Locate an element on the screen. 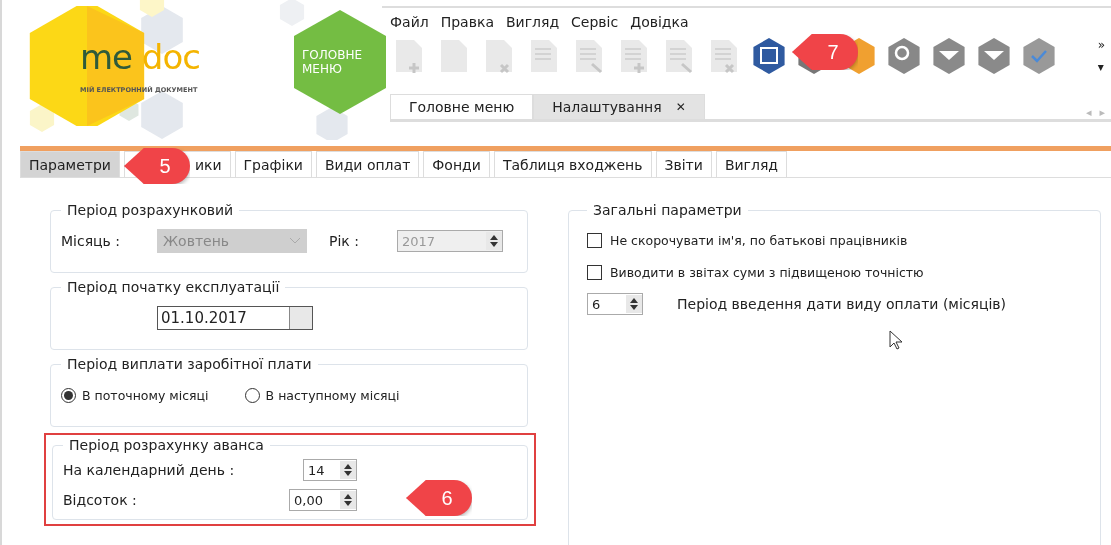 Image resolution: width=1111 pixels, height=545 pixels. group-title: Період розрахунковий is located at coordinates (150, 210).